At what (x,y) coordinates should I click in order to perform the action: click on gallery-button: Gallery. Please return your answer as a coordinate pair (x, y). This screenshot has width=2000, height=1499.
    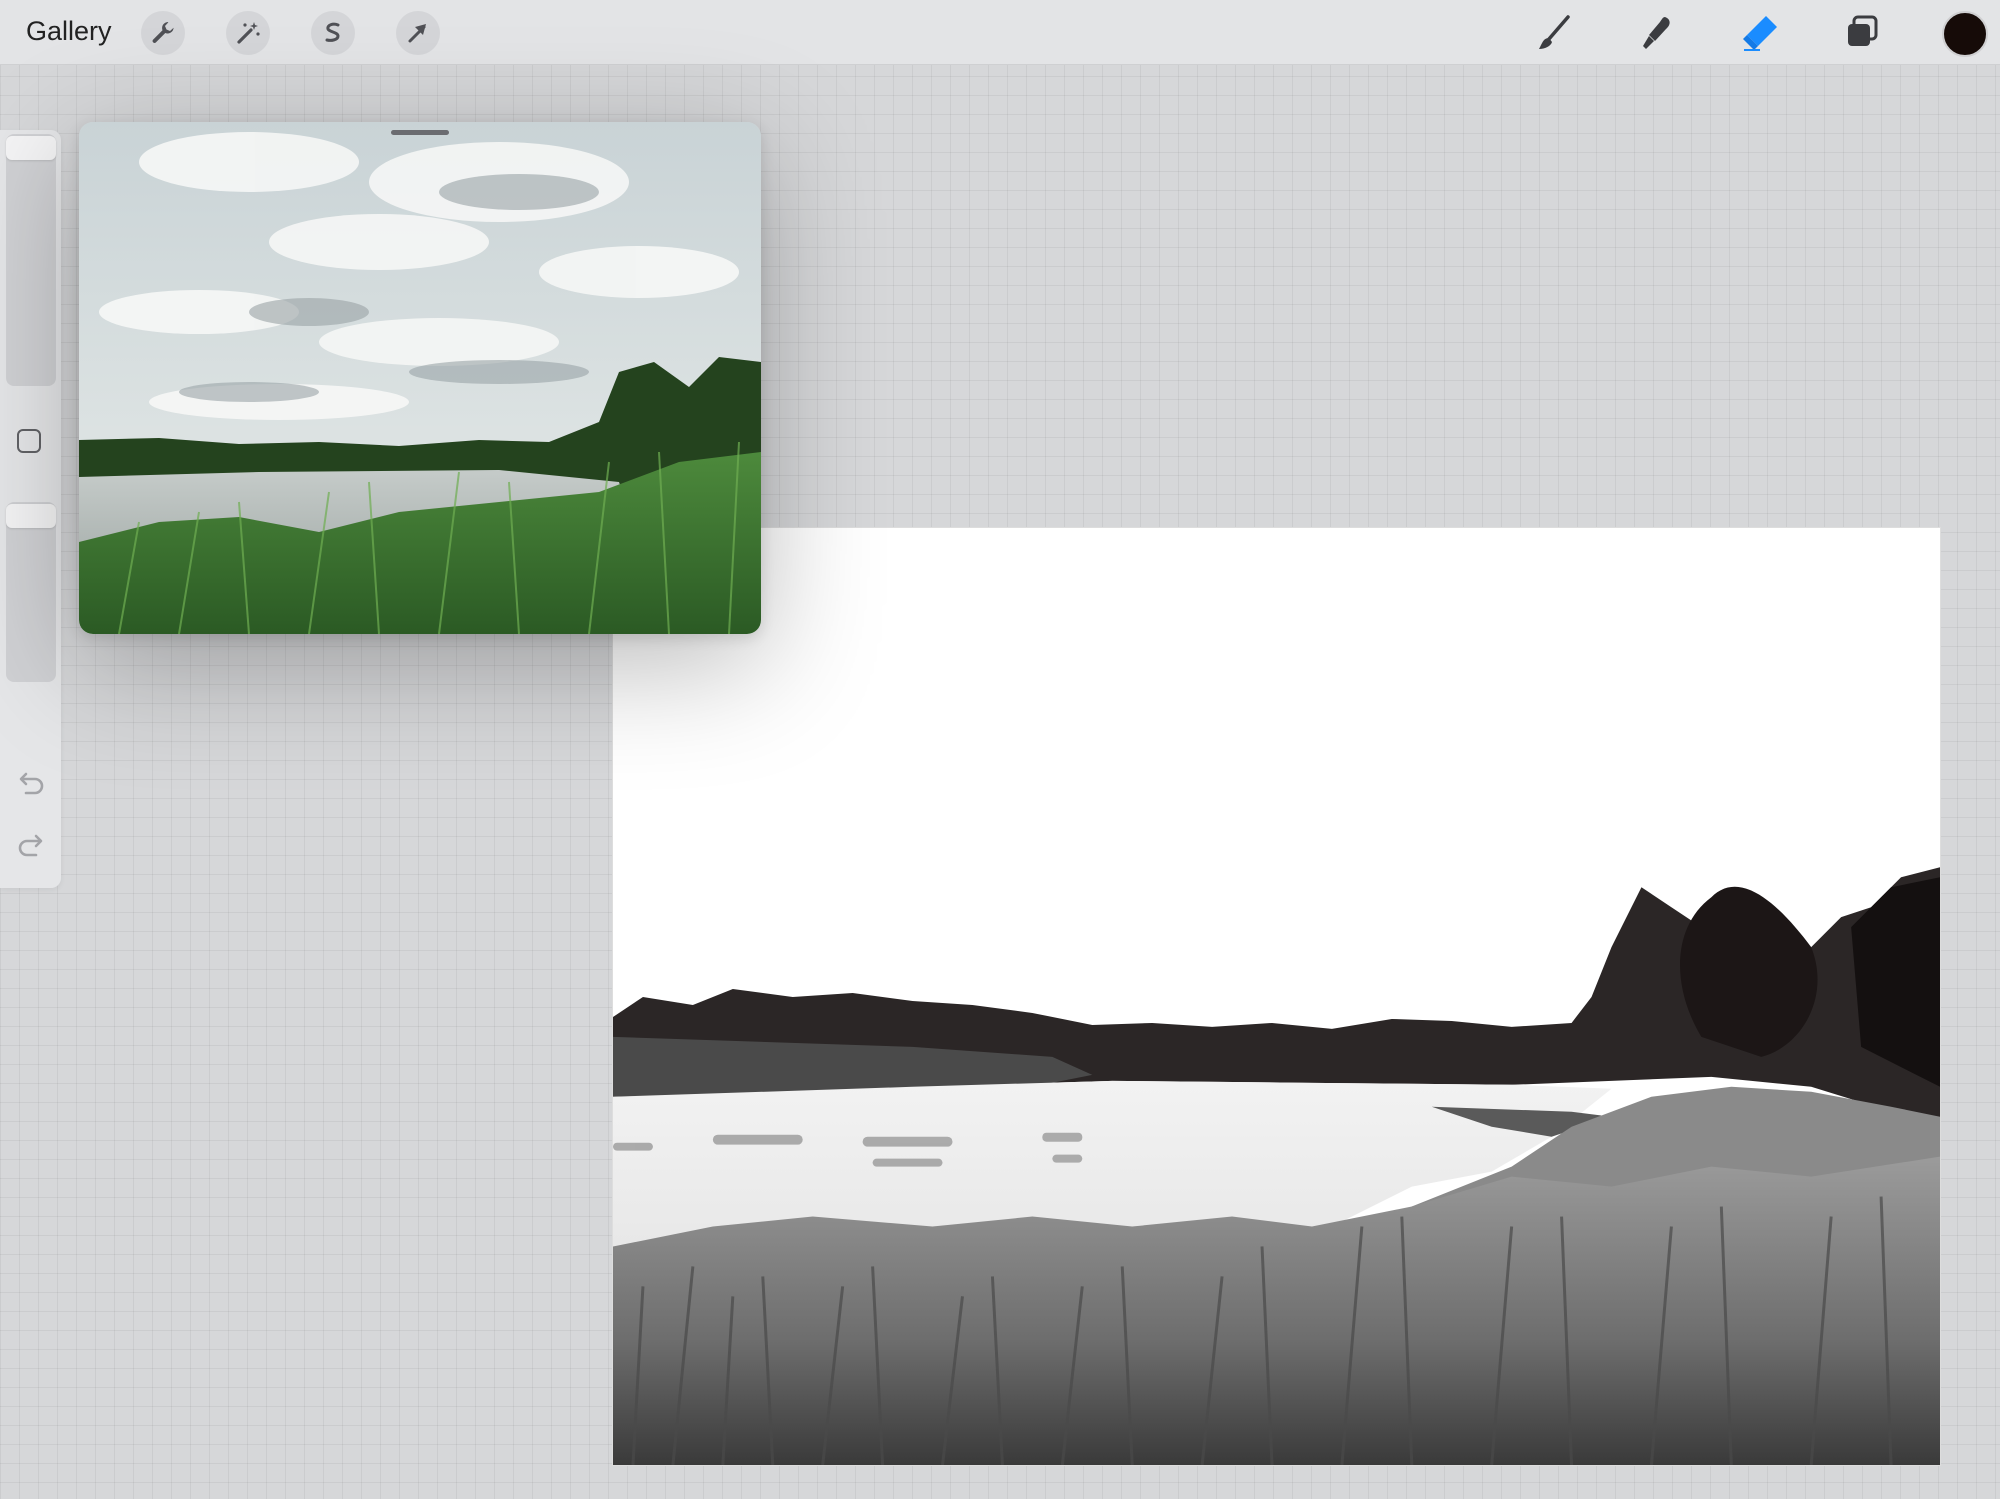
    Looking at the image, I should click on (69, 31).